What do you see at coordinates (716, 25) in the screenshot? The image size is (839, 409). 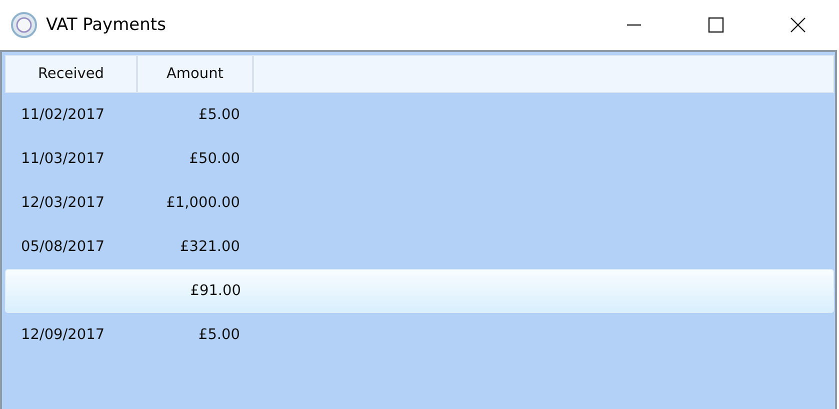 I see `maximize-icon` at bounding box center [716, 25].